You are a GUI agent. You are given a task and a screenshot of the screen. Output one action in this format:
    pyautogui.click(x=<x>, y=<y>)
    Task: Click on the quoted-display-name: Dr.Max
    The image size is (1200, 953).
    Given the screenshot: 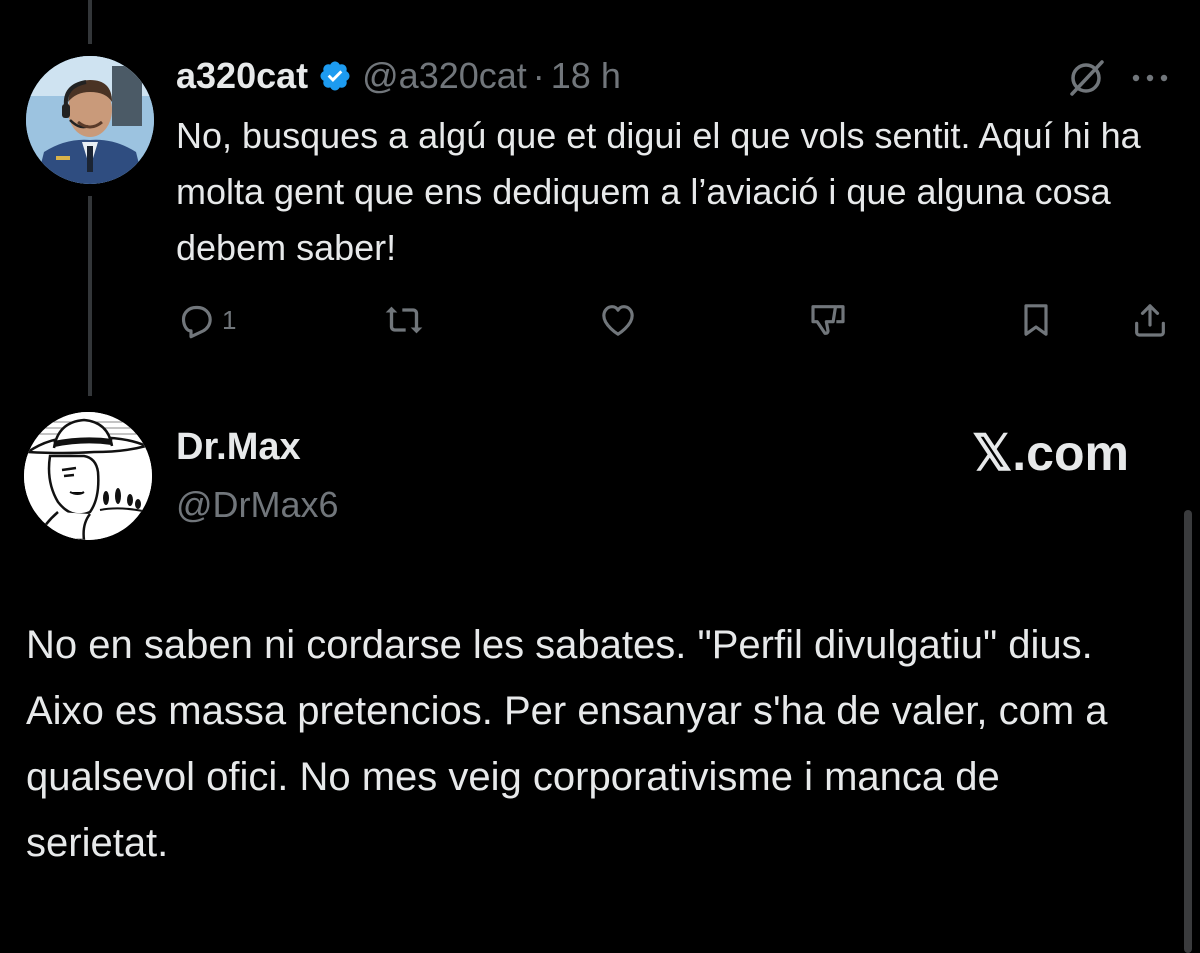 What is the action you would take?
    pyautogui.click(x=238, y=447)
    